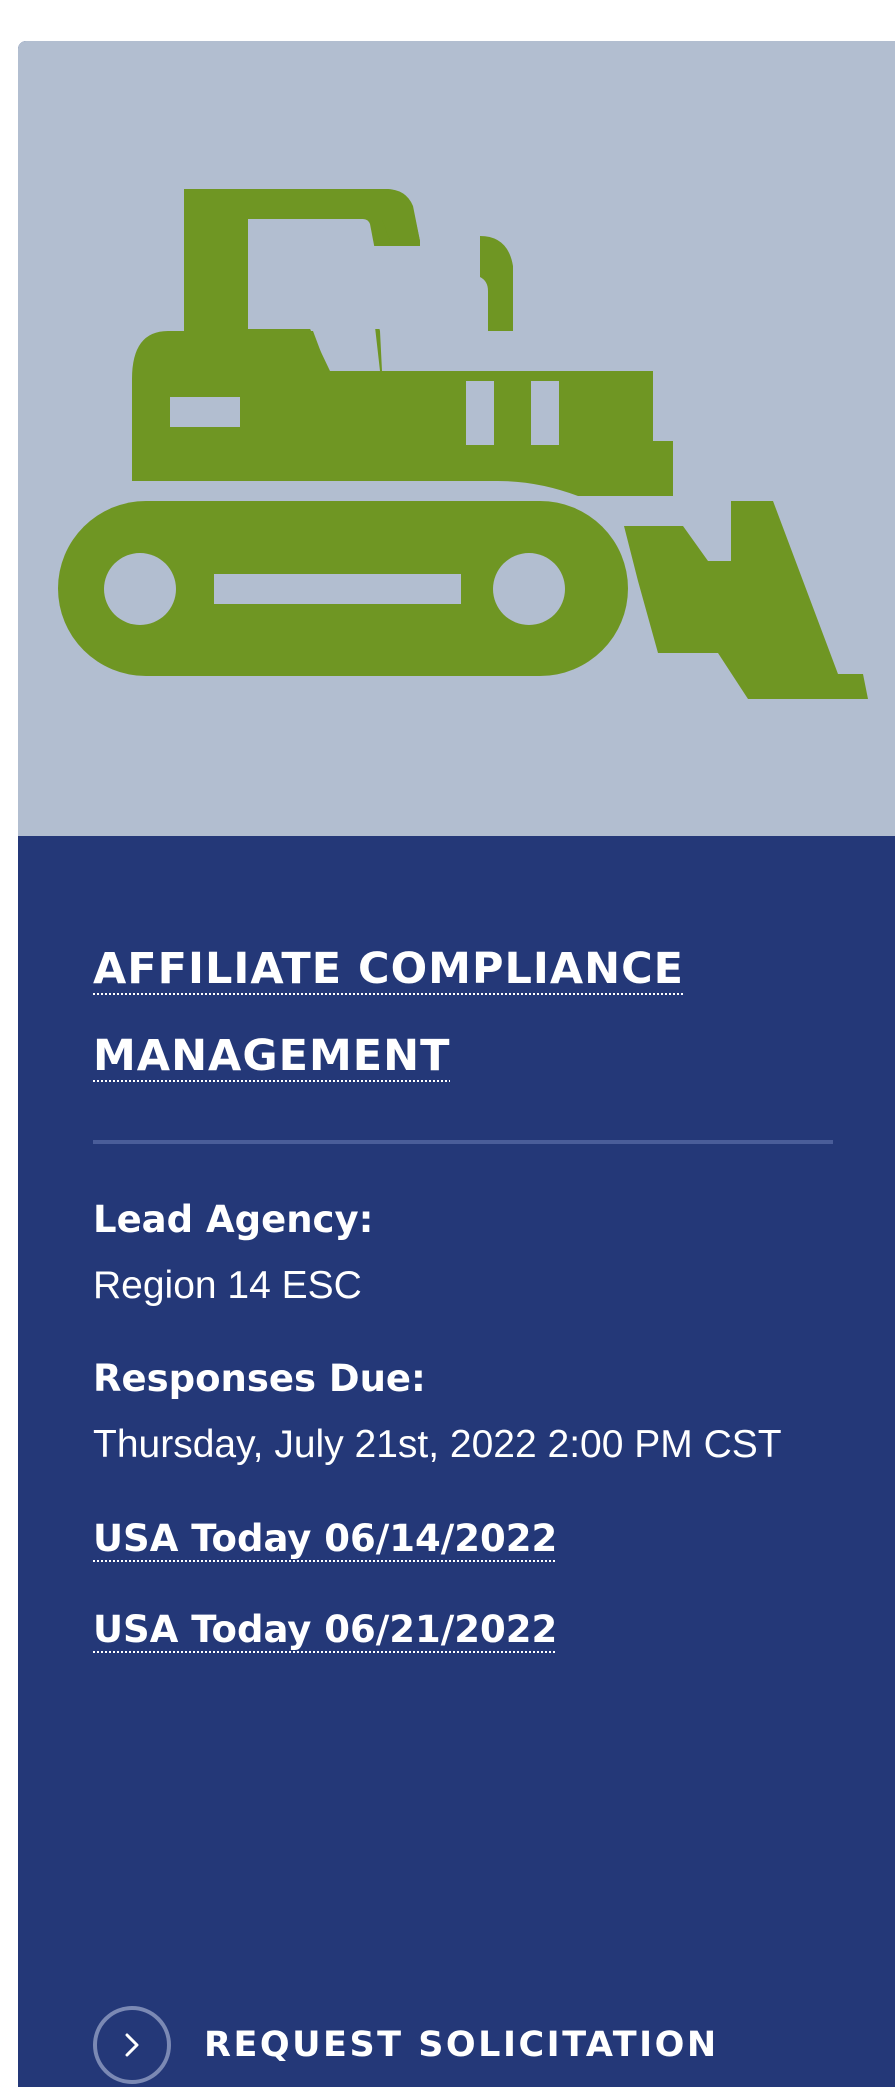 This screenshot has width=895, height=2087. What do you see at coordinates (233, 1219) in the screenshot?
I see `lead-agency-label: Lead Agency:` at bounding box center [233, 1219].